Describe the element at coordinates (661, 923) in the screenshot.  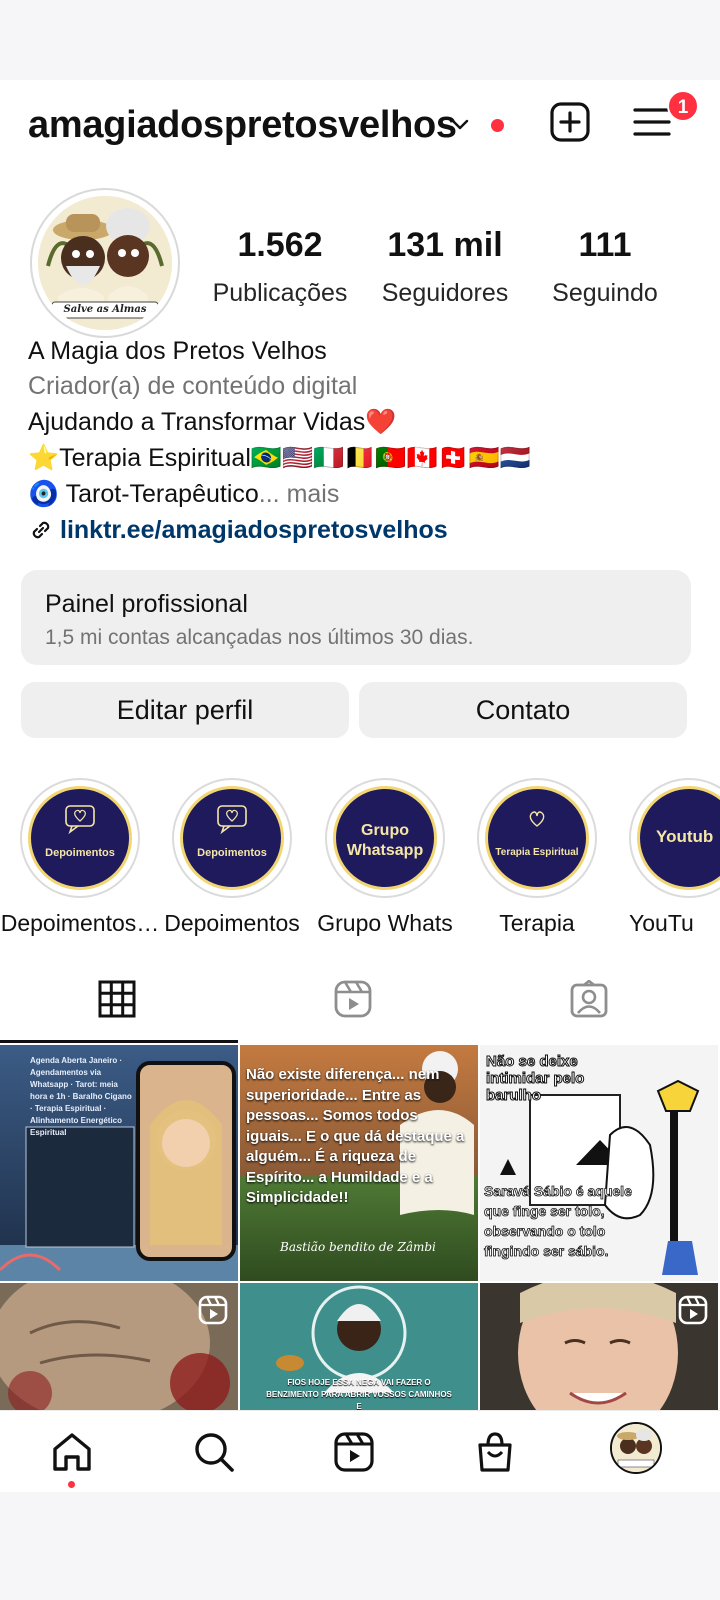
I see `highlight-label: YouTu` at that location.